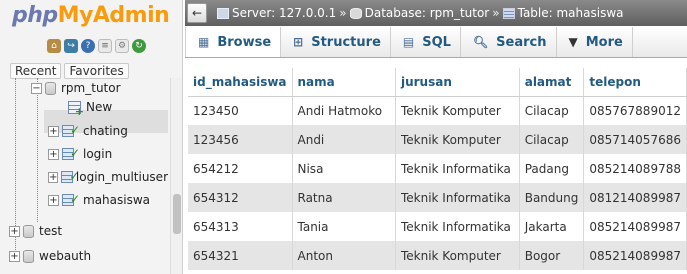 The width and height of the screenshot is (687, 274). I want to click on table-cell: 123450, so click(240, 110).